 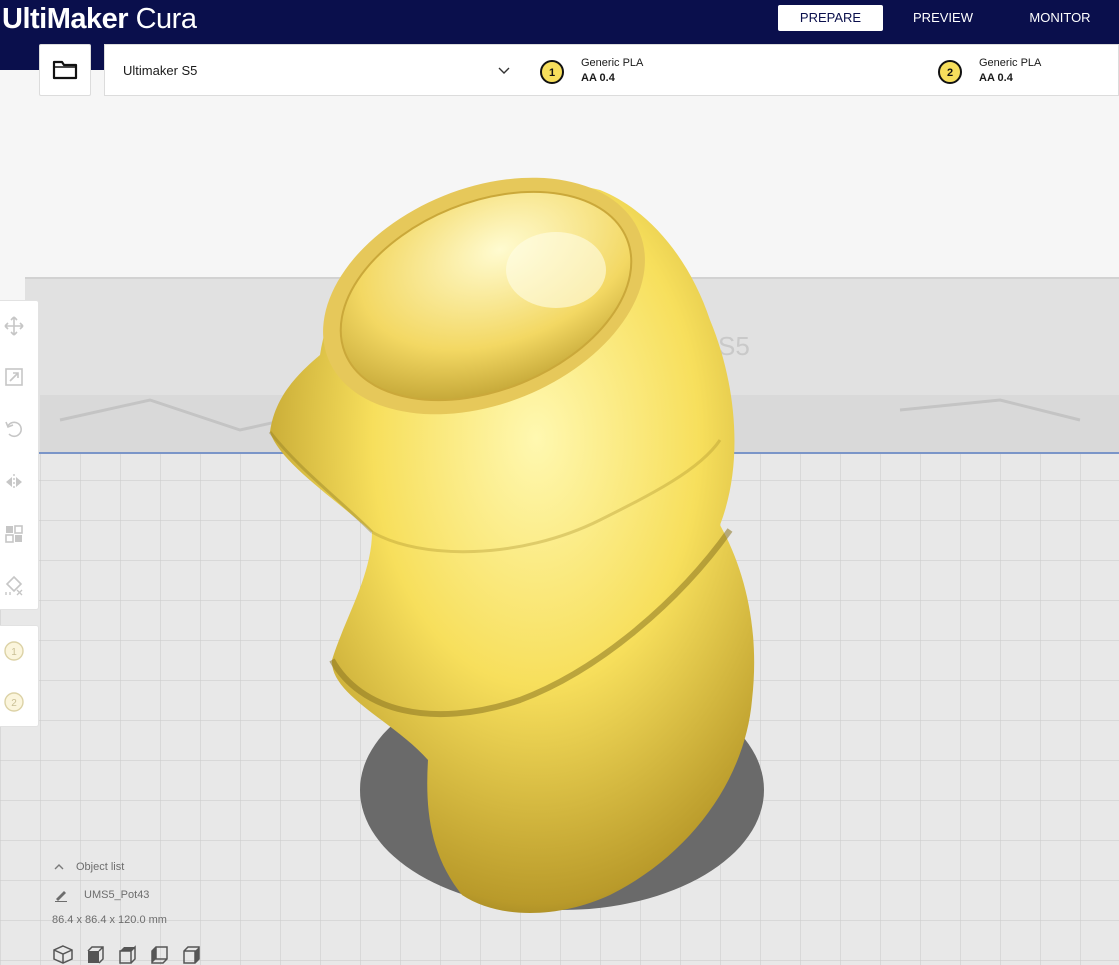 I want to click on mirror-tool, so click(x=14, y=482).